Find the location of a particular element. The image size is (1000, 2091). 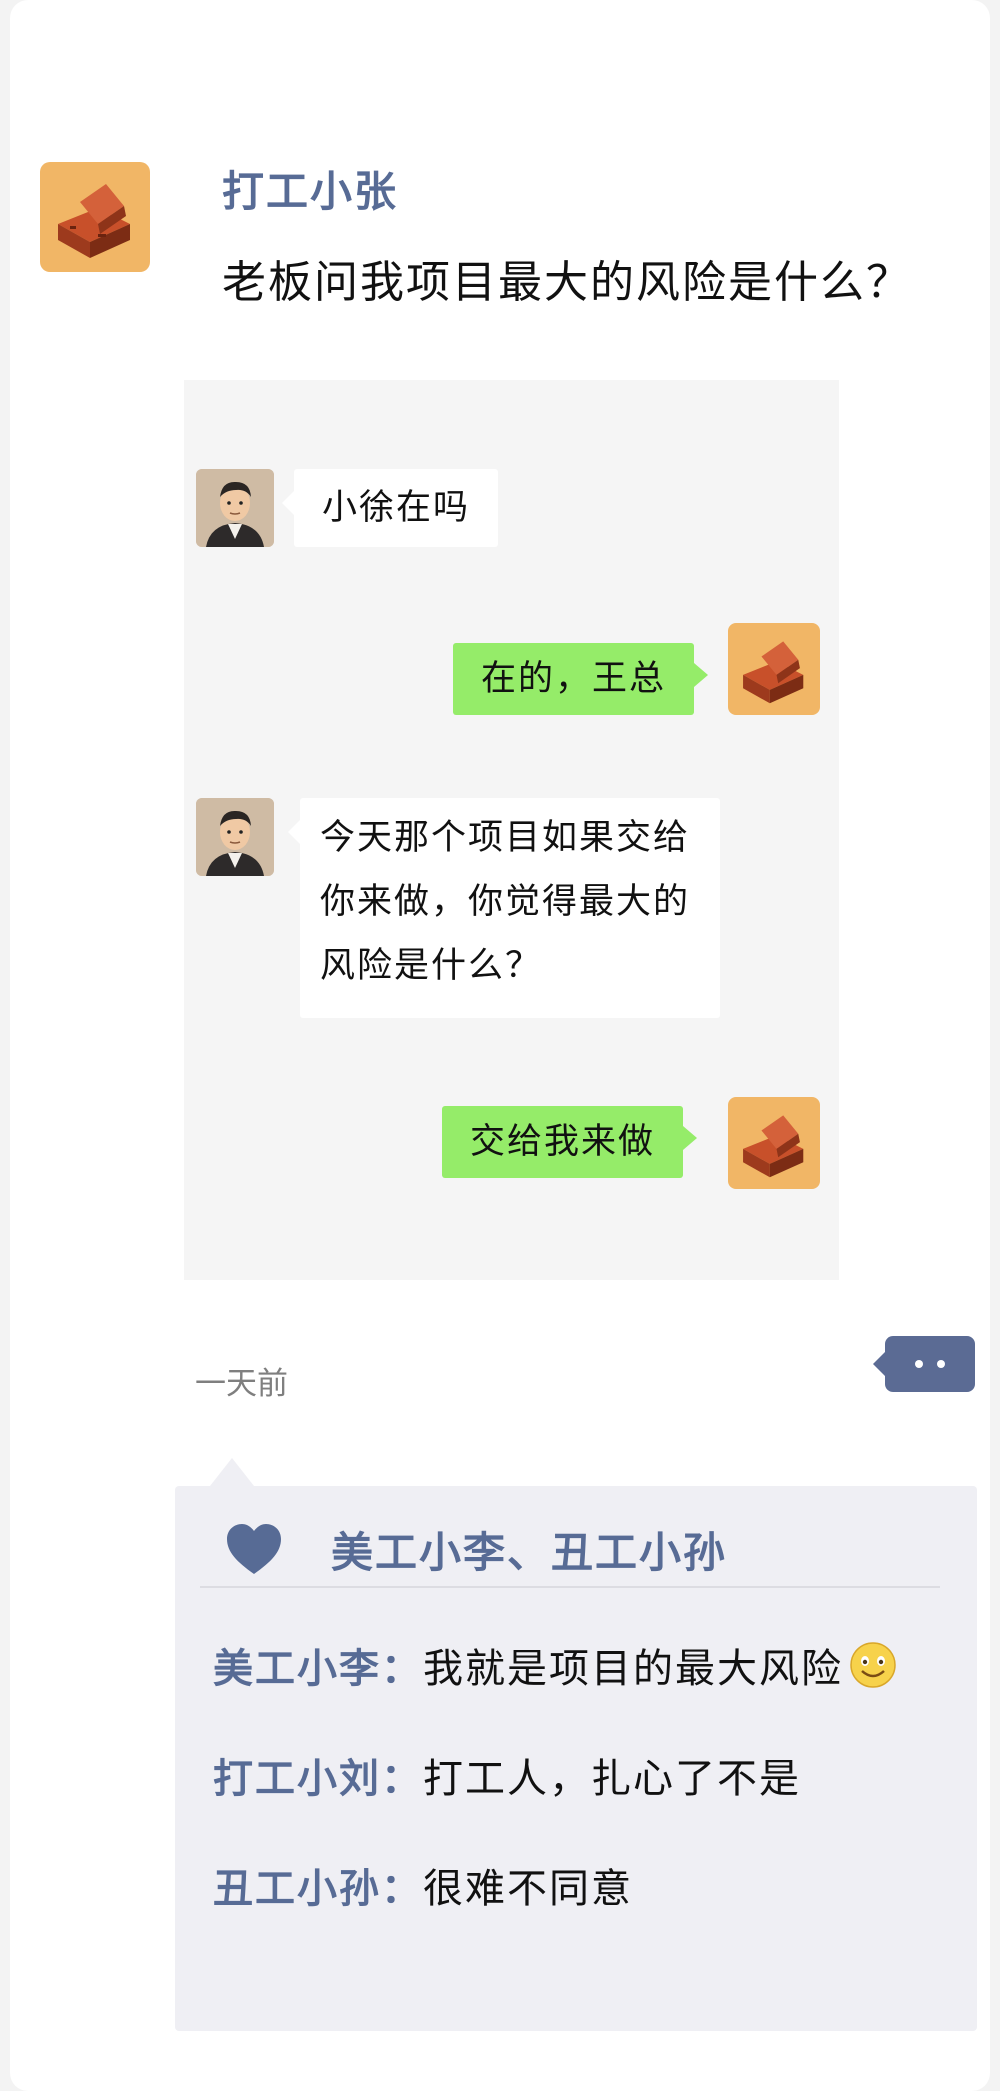

chat-line: 今天那个项目如果交给 is located at coordinates (505, 838).